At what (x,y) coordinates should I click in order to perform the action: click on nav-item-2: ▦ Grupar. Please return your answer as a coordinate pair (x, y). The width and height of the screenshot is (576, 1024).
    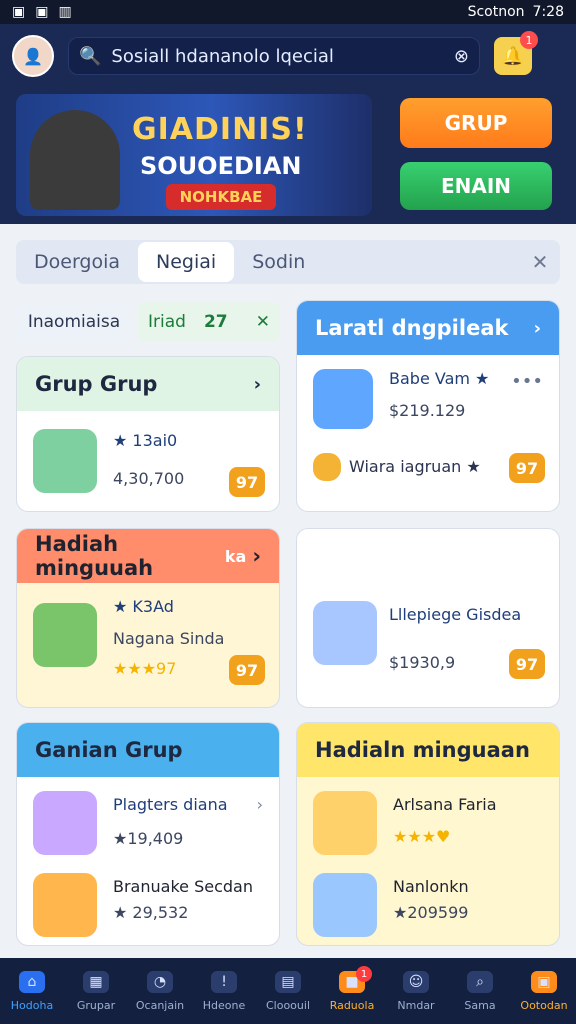
    Looking at the image, I should click on (96, 991).